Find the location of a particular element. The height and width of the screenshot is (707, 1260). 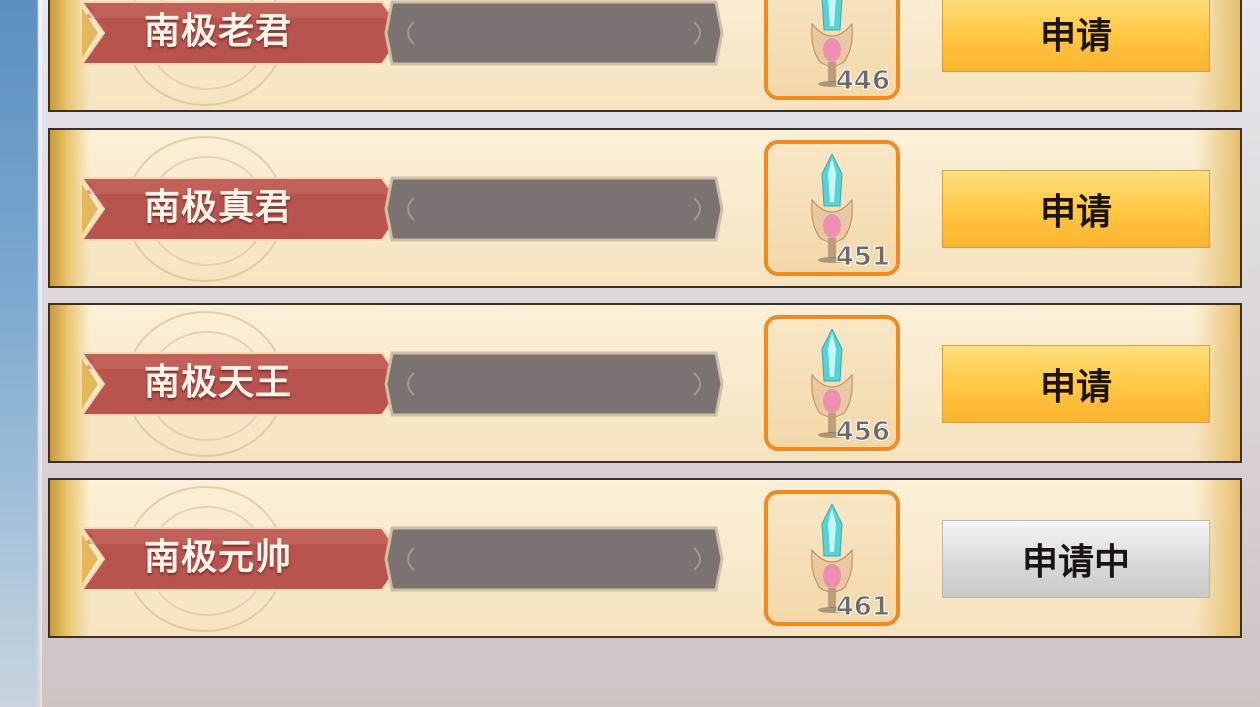

item-count: 461 is located at coordinates (862, 607).